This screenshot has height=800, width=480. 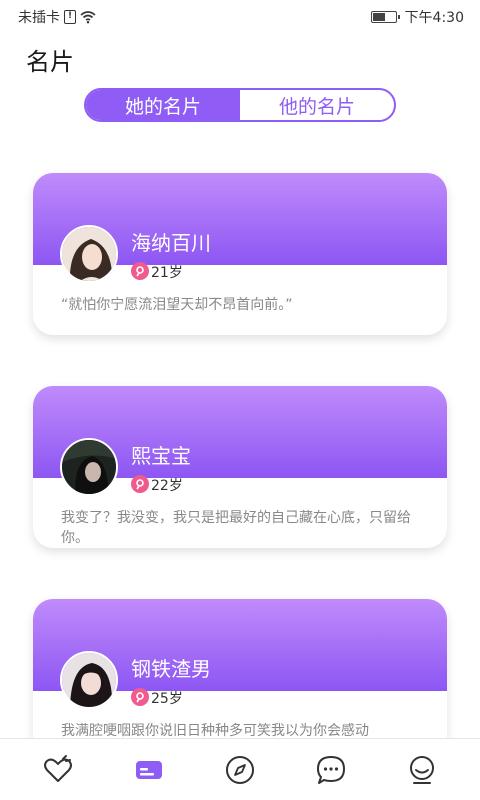 I want to click on gender-tabs: 她的名片 他的名片, so click(x=240, y=105).